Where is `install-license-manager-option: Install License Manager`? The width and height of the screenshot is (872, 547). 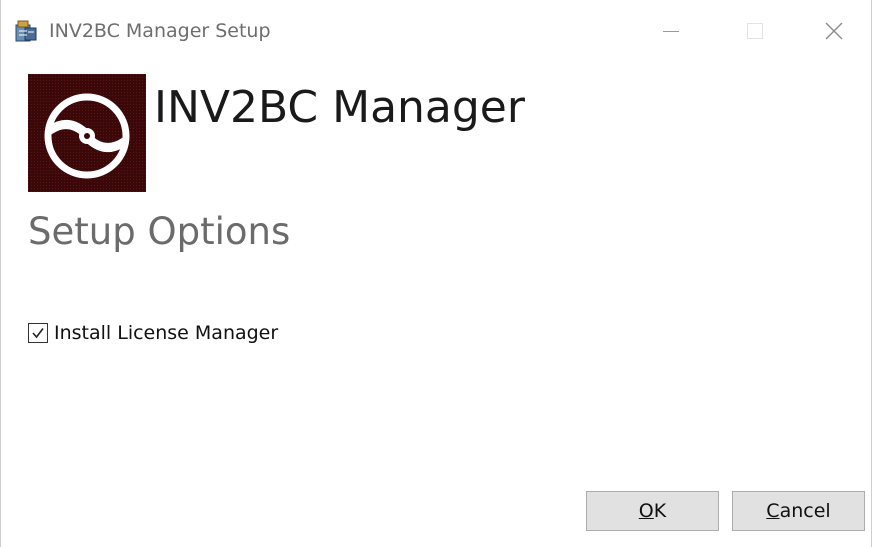
install-license-manager-option: Install License Manager is located at coordinates (153, 333).